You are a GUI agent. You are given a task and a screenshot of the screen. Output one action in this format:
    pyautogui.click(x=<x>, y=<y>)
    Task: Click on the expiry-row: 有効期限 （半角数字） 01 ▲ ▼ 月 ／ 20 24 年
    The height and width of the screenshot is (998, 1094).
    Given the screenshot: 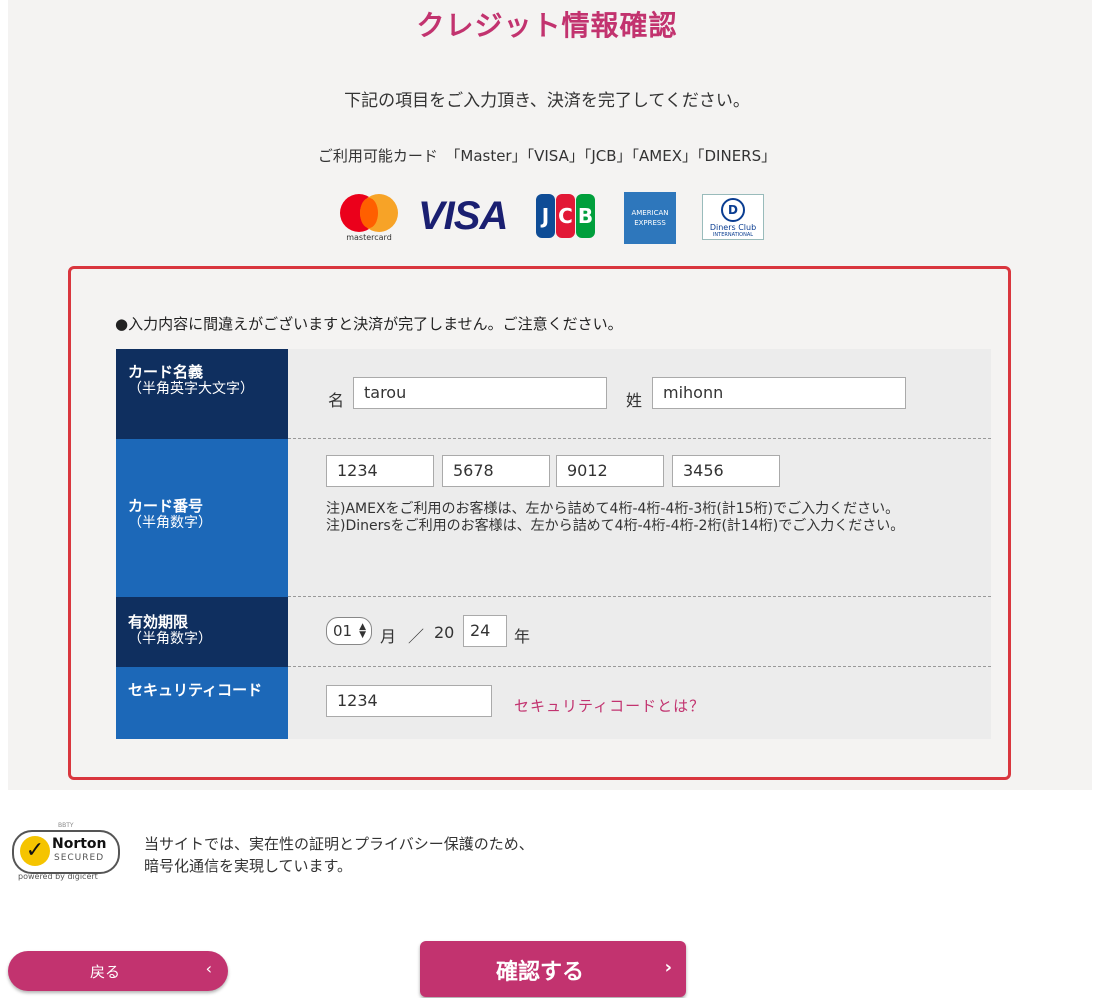 What is the action you would take?
    pyautogui.click(x=553, y=632)
    